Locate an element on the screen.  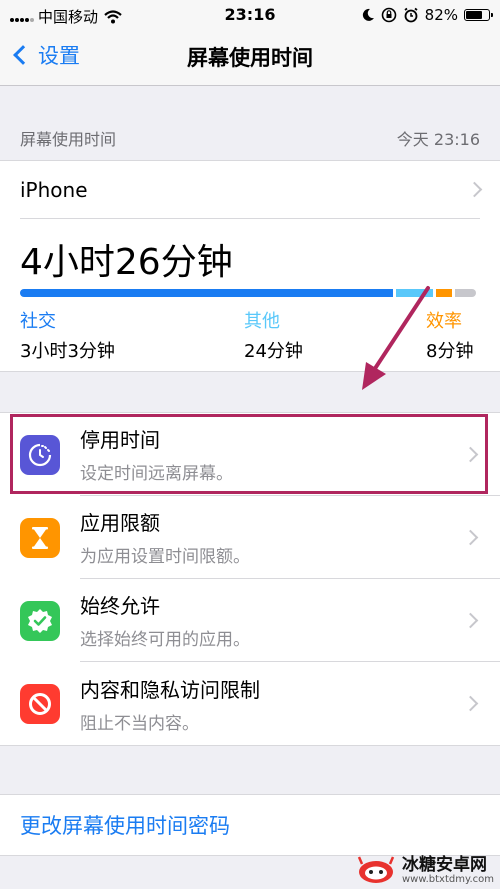
section-date-time: 今天 23:16 is located at coordinates (438, 139).